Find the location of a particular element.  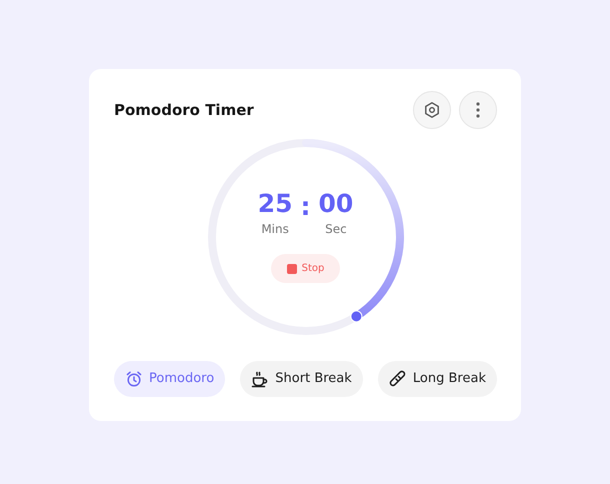

mode-tab: Short Break is located at coordinates (301, 379).